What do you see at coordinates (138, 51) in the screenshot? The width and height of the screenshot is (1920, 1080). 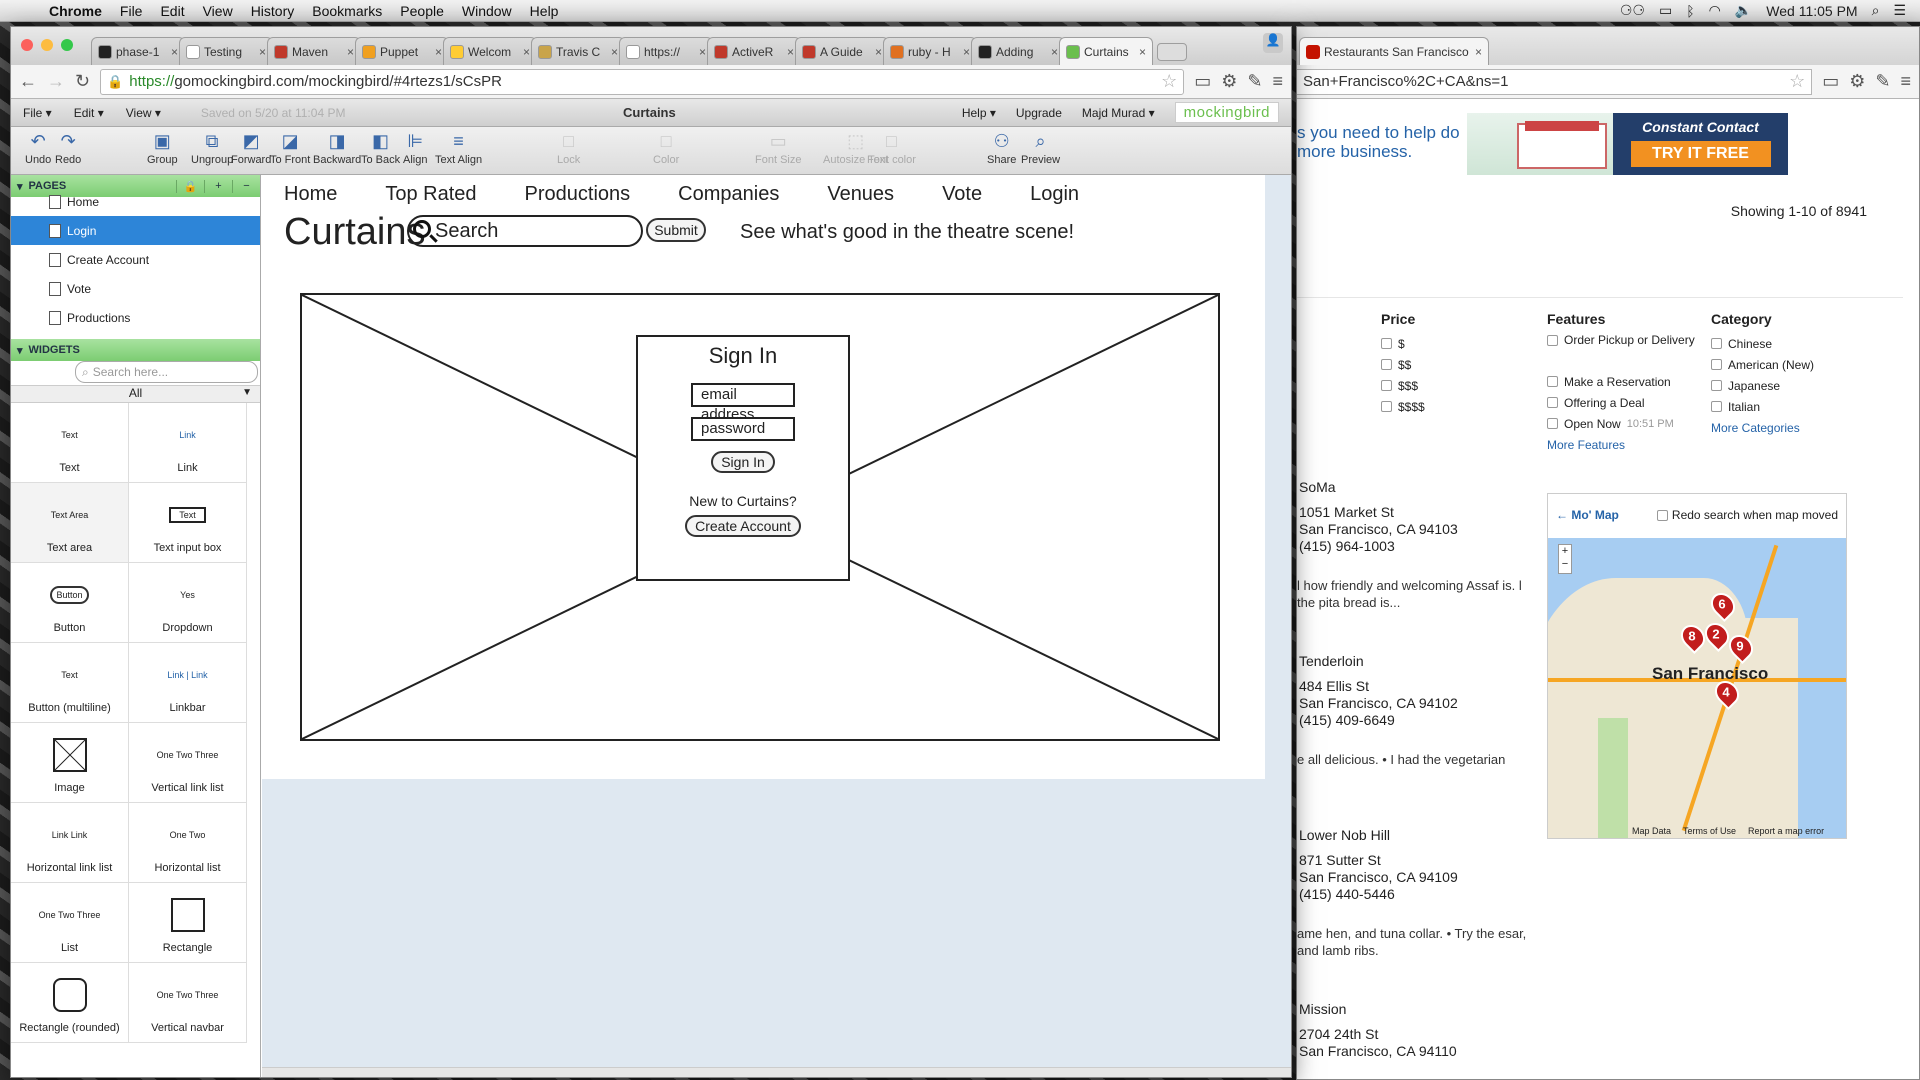 I see `browser-tab: phase-1 ×` at bounding box center [138, 51].